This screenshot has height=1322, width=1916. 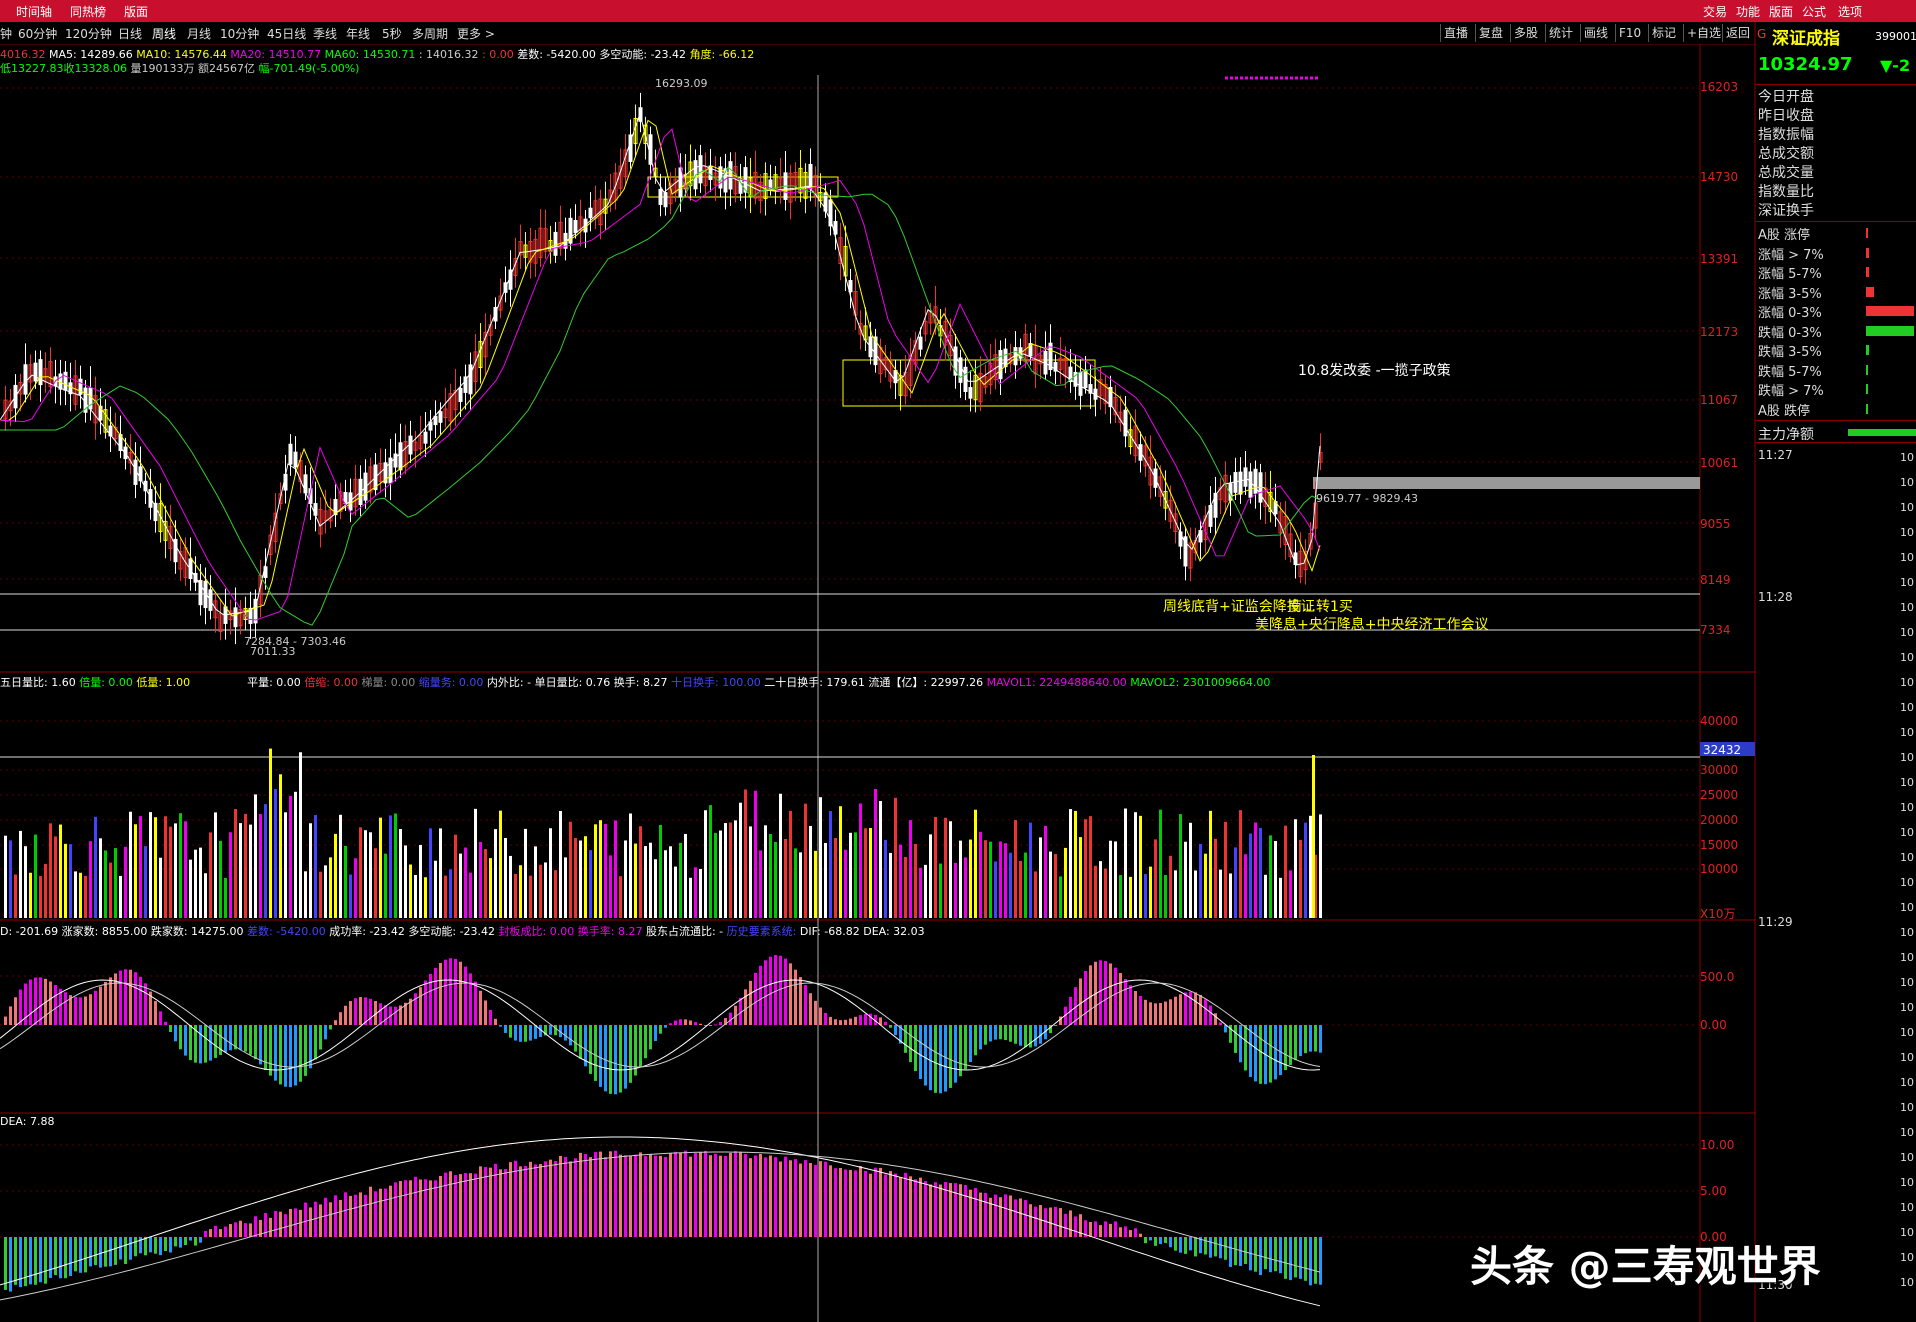 I want to click on time-label: 11:27, so click(x=1775, y=455).